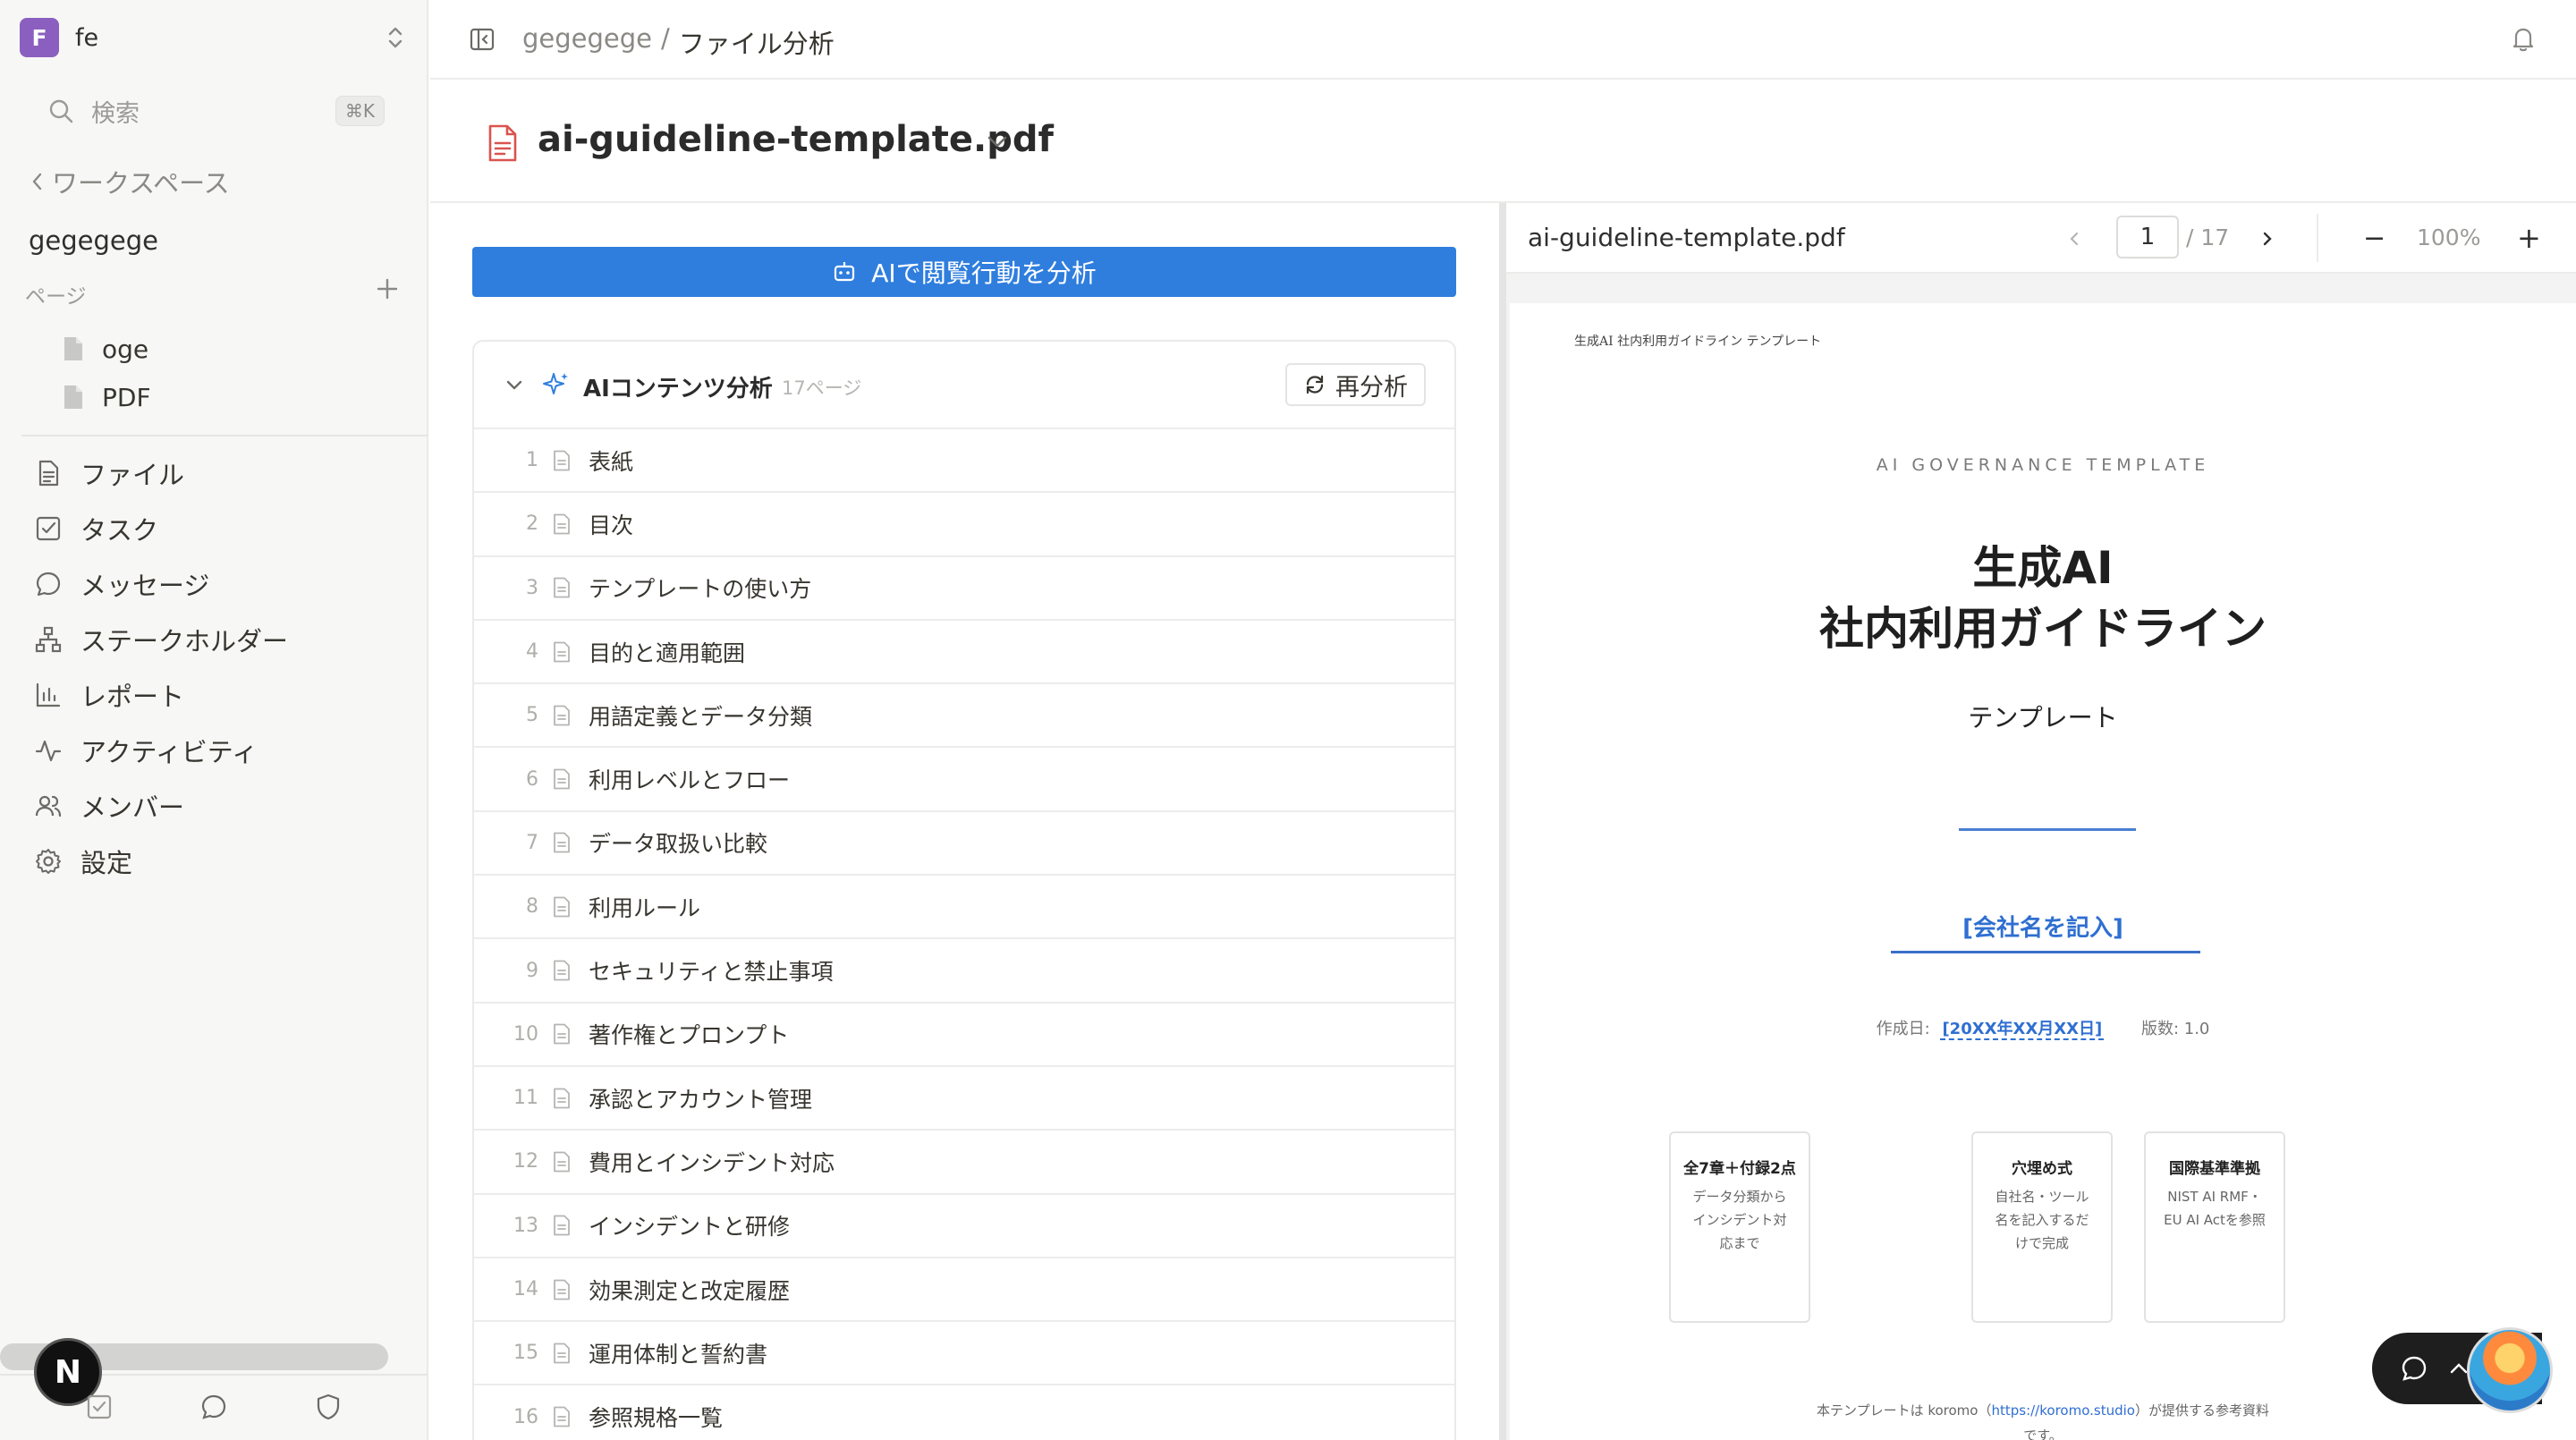  I want to click on pdf-footer-text: ）が提供する参考資料, so click(2201, 1410).